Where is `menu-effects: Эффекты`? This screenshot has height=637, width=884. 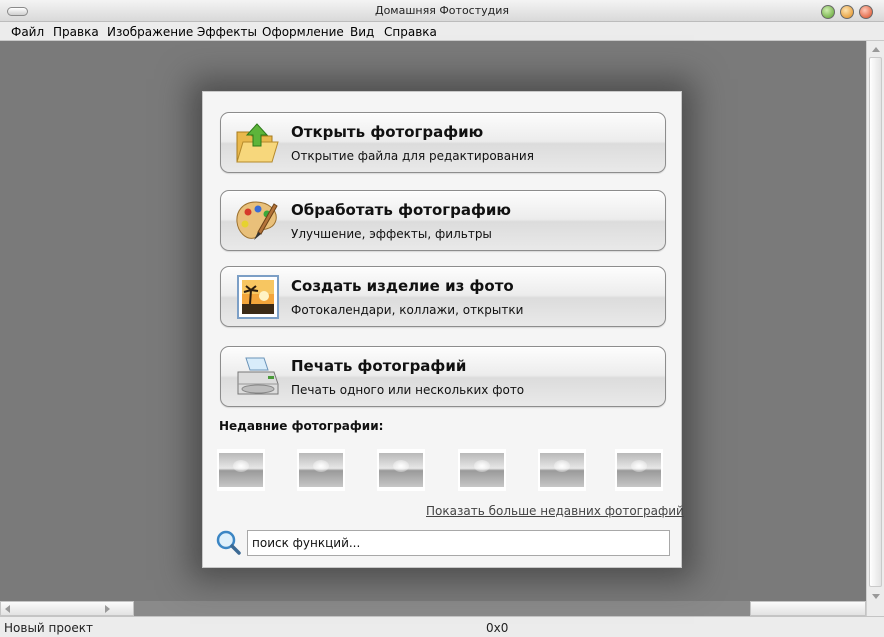
menu-effects: Эффекты is located at coordinates (227, 32).